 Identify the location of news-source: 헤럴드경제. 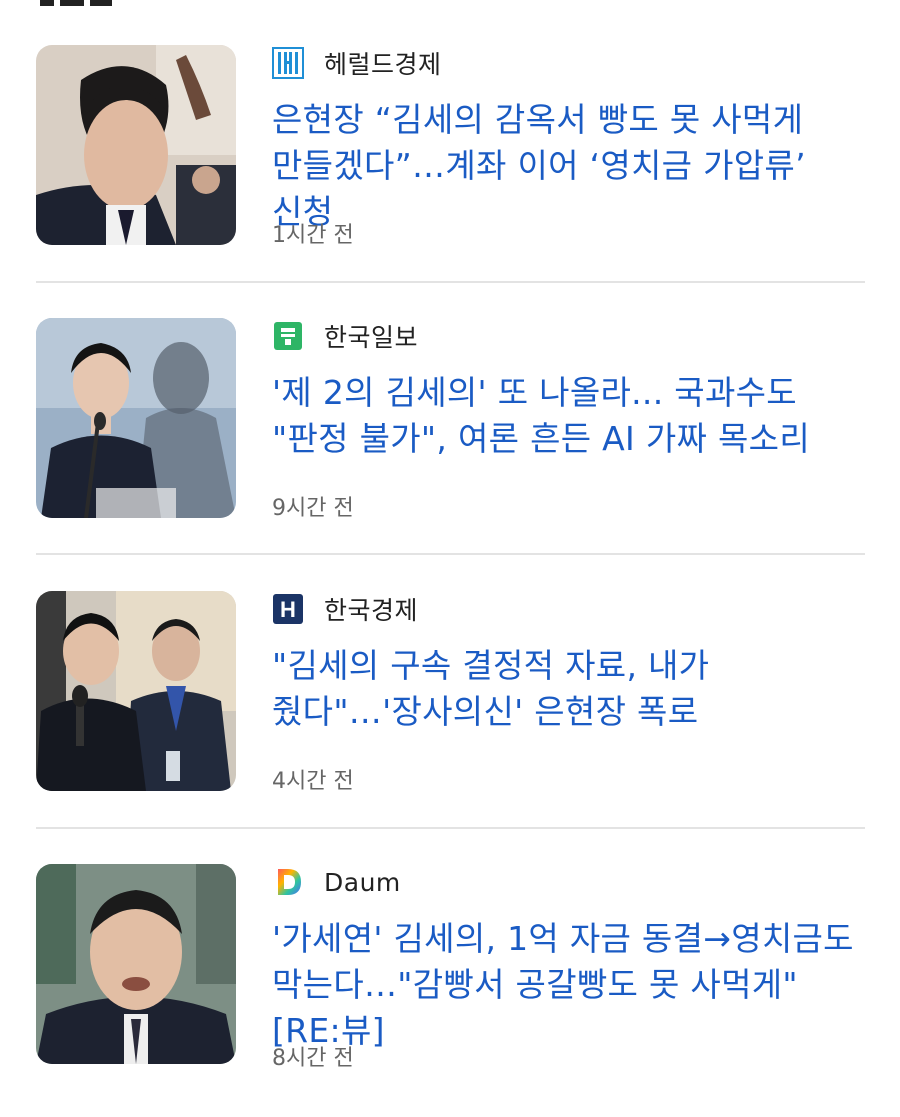
(568, 63).